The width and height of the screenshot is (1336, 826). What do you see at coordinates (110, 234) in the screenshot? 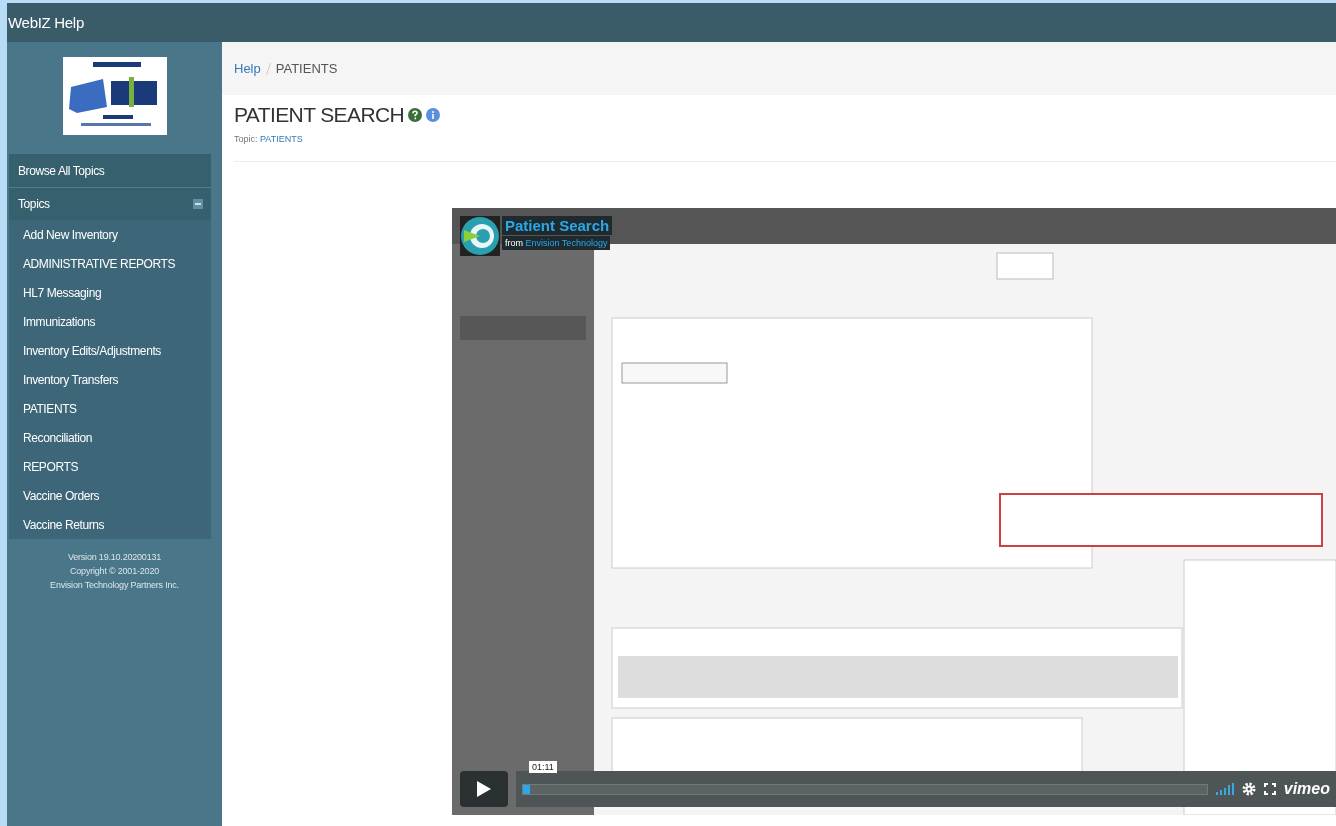
I see `topic-link: Add New Inventory` at bounding box center [110, 234].